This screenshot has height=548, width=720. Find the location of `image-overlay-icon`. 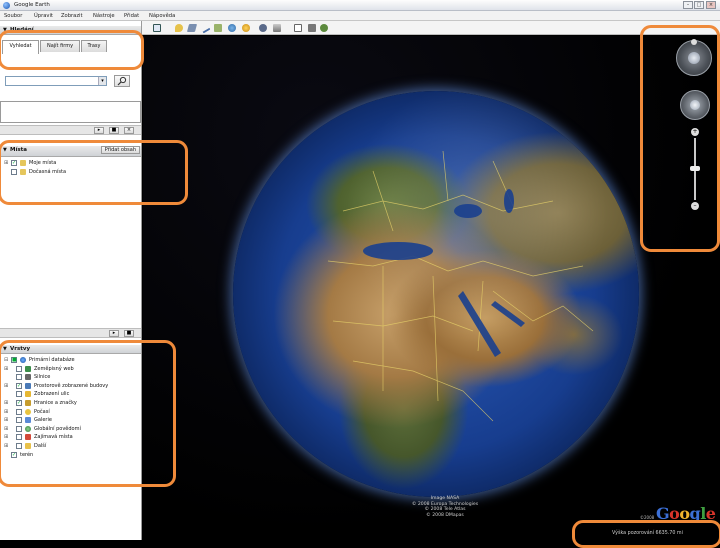

image-overlay-icon is located at coordinates (218, 28).